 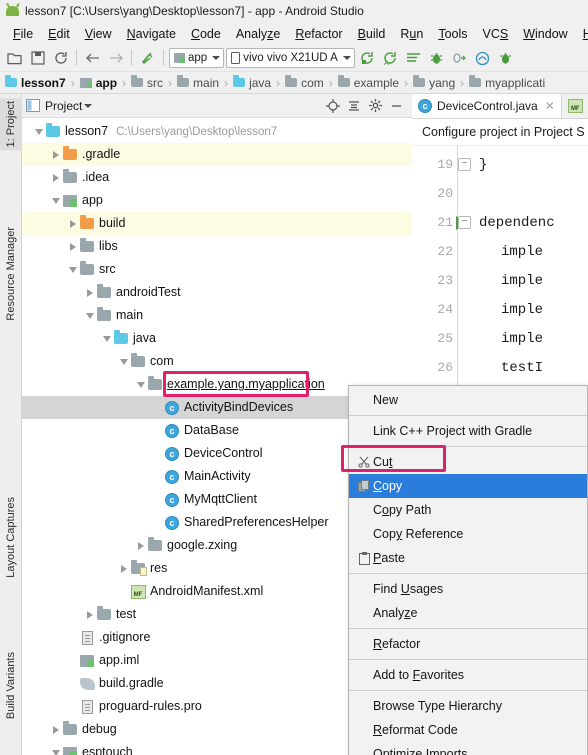 I want to click on context-menu-item-find-usages: Find Usages, so click(x=468, y=589).